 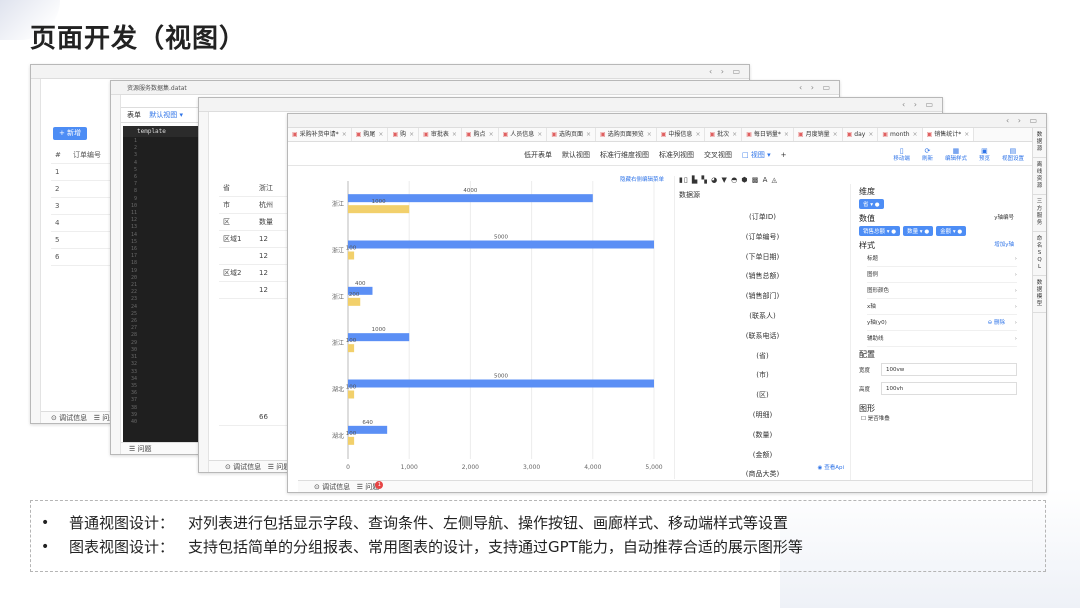 What do you see at coordinates (676, 155) in the screenshot?
I see `view-tab: 标准列视图` at bounding box center [676, 155].